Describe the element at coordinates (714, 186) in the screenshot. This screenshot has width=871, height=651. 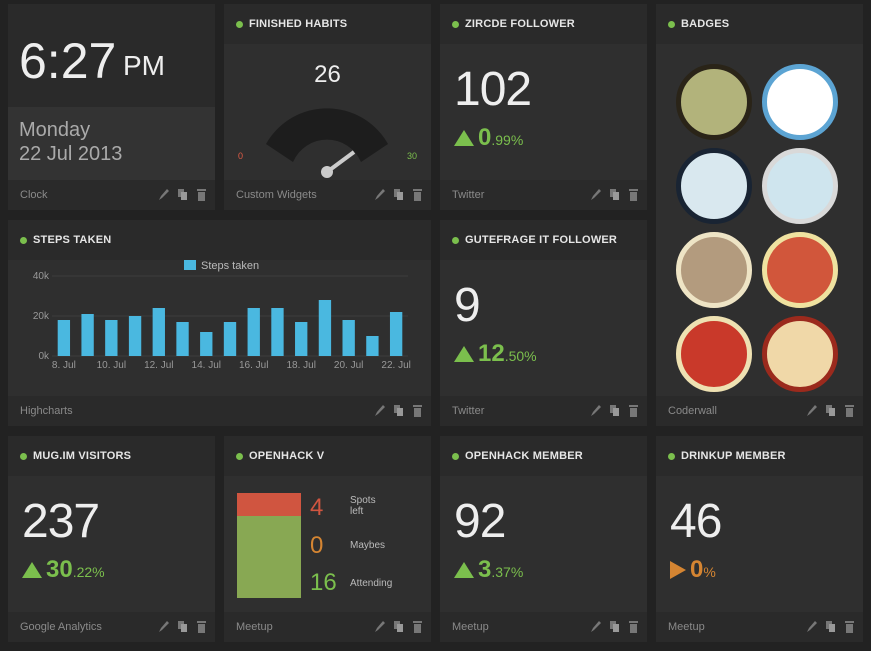
I see `raven-badge-icon` at that location.